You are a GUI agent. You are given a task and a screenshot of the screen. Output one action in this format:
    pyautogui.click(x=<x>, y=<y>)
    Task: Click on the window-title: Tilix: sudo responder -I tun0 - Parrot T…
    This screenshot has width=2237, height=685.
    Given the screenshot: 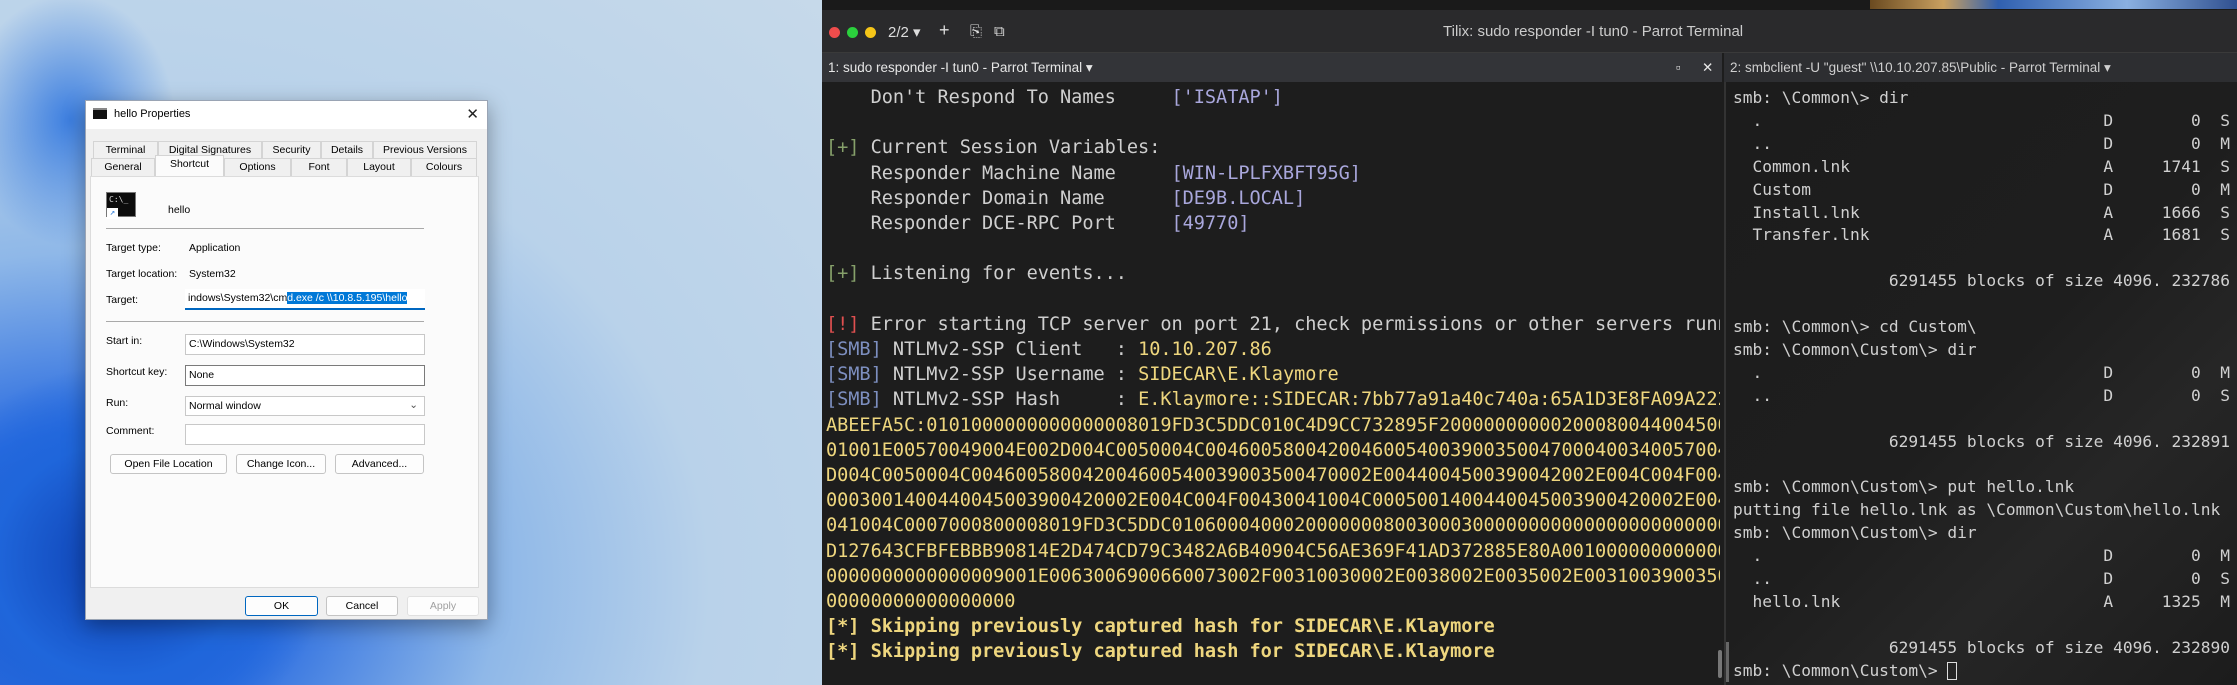 What is the action you would take?
    pyautogui.click(x=1593, y=31)
    